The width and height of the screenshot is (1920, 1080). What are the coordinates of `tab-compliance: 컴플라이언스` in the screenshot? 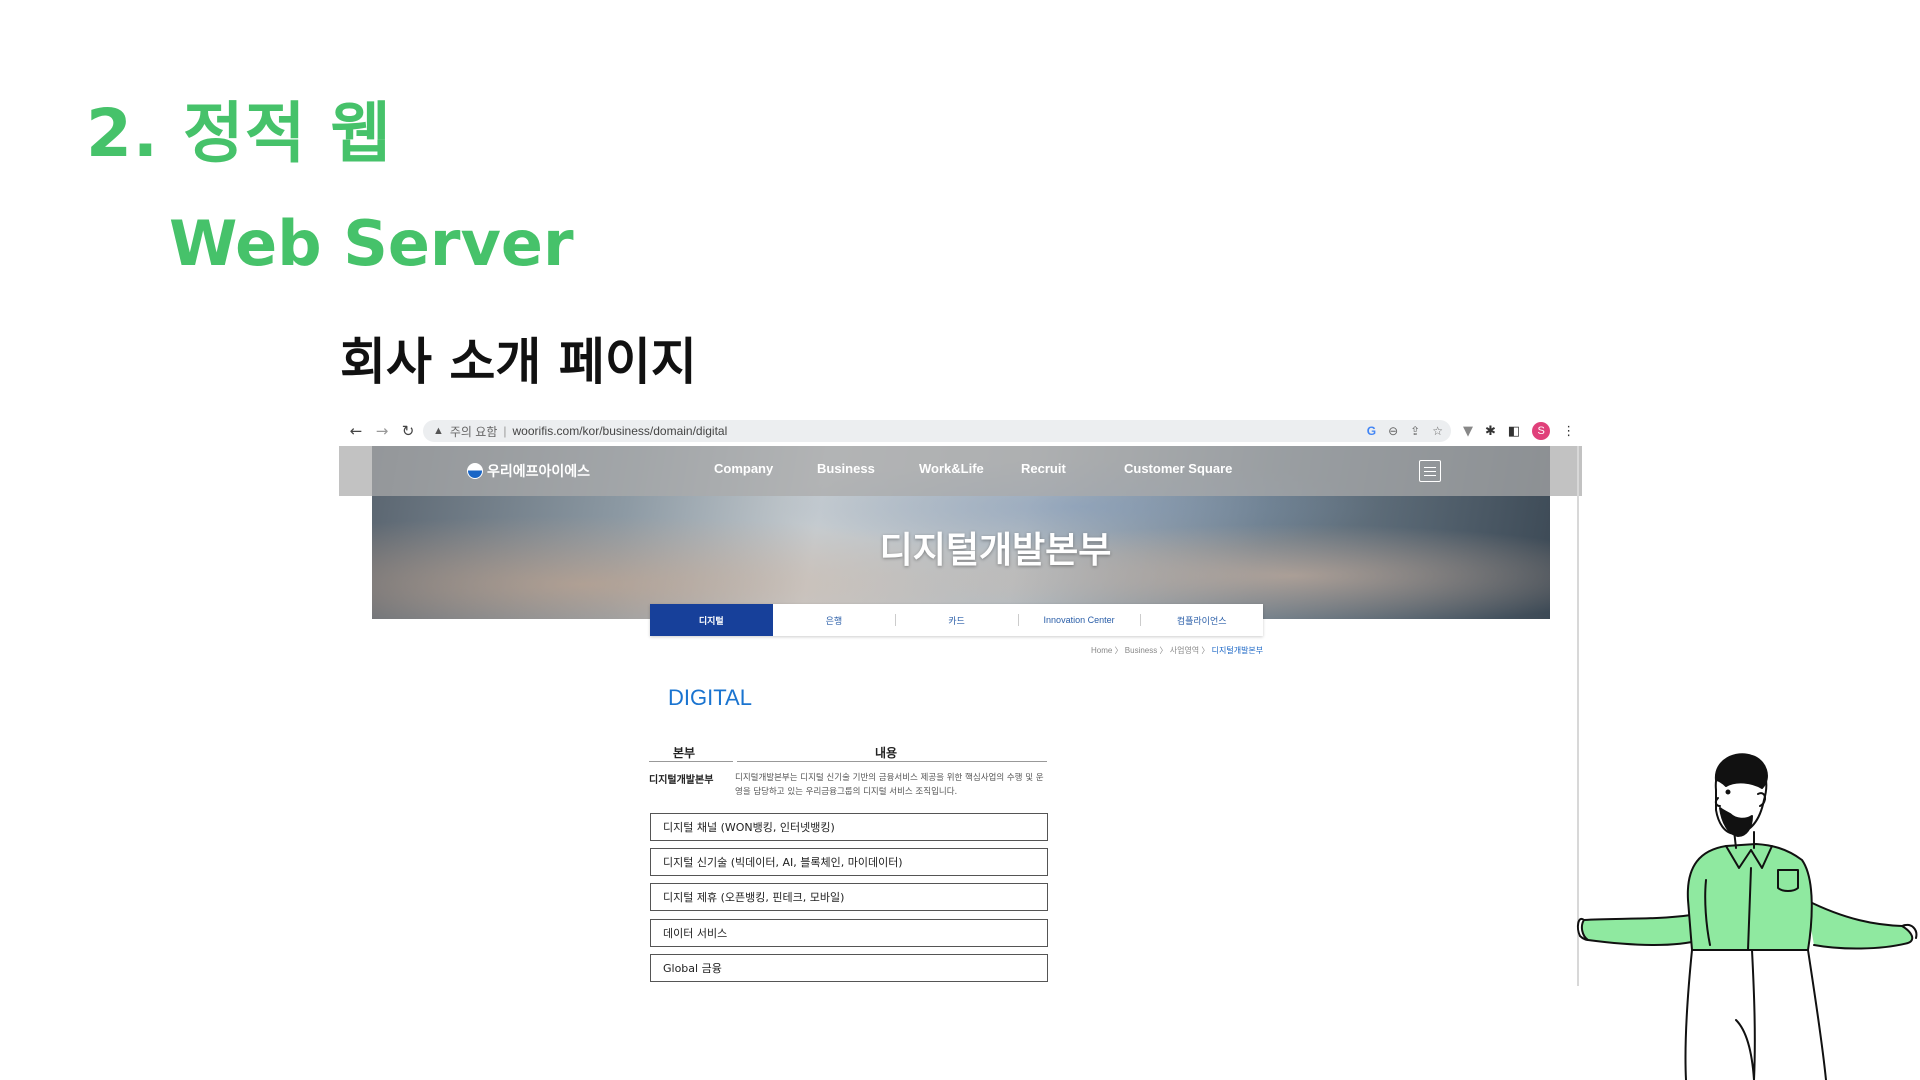 It's located at (1201, 620).